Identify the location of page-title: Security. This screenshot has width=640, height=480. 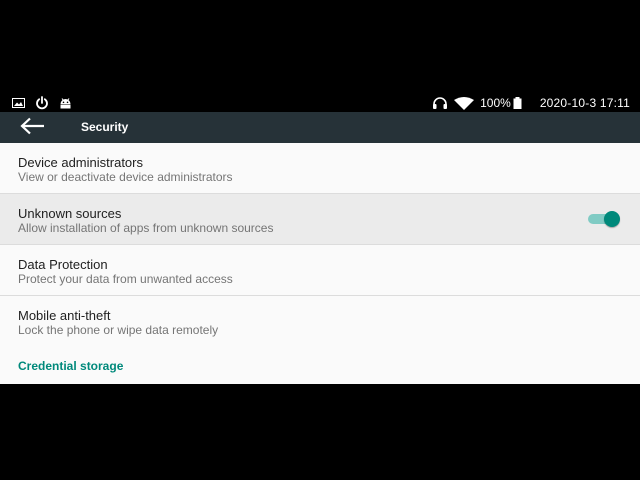
(105, 127).